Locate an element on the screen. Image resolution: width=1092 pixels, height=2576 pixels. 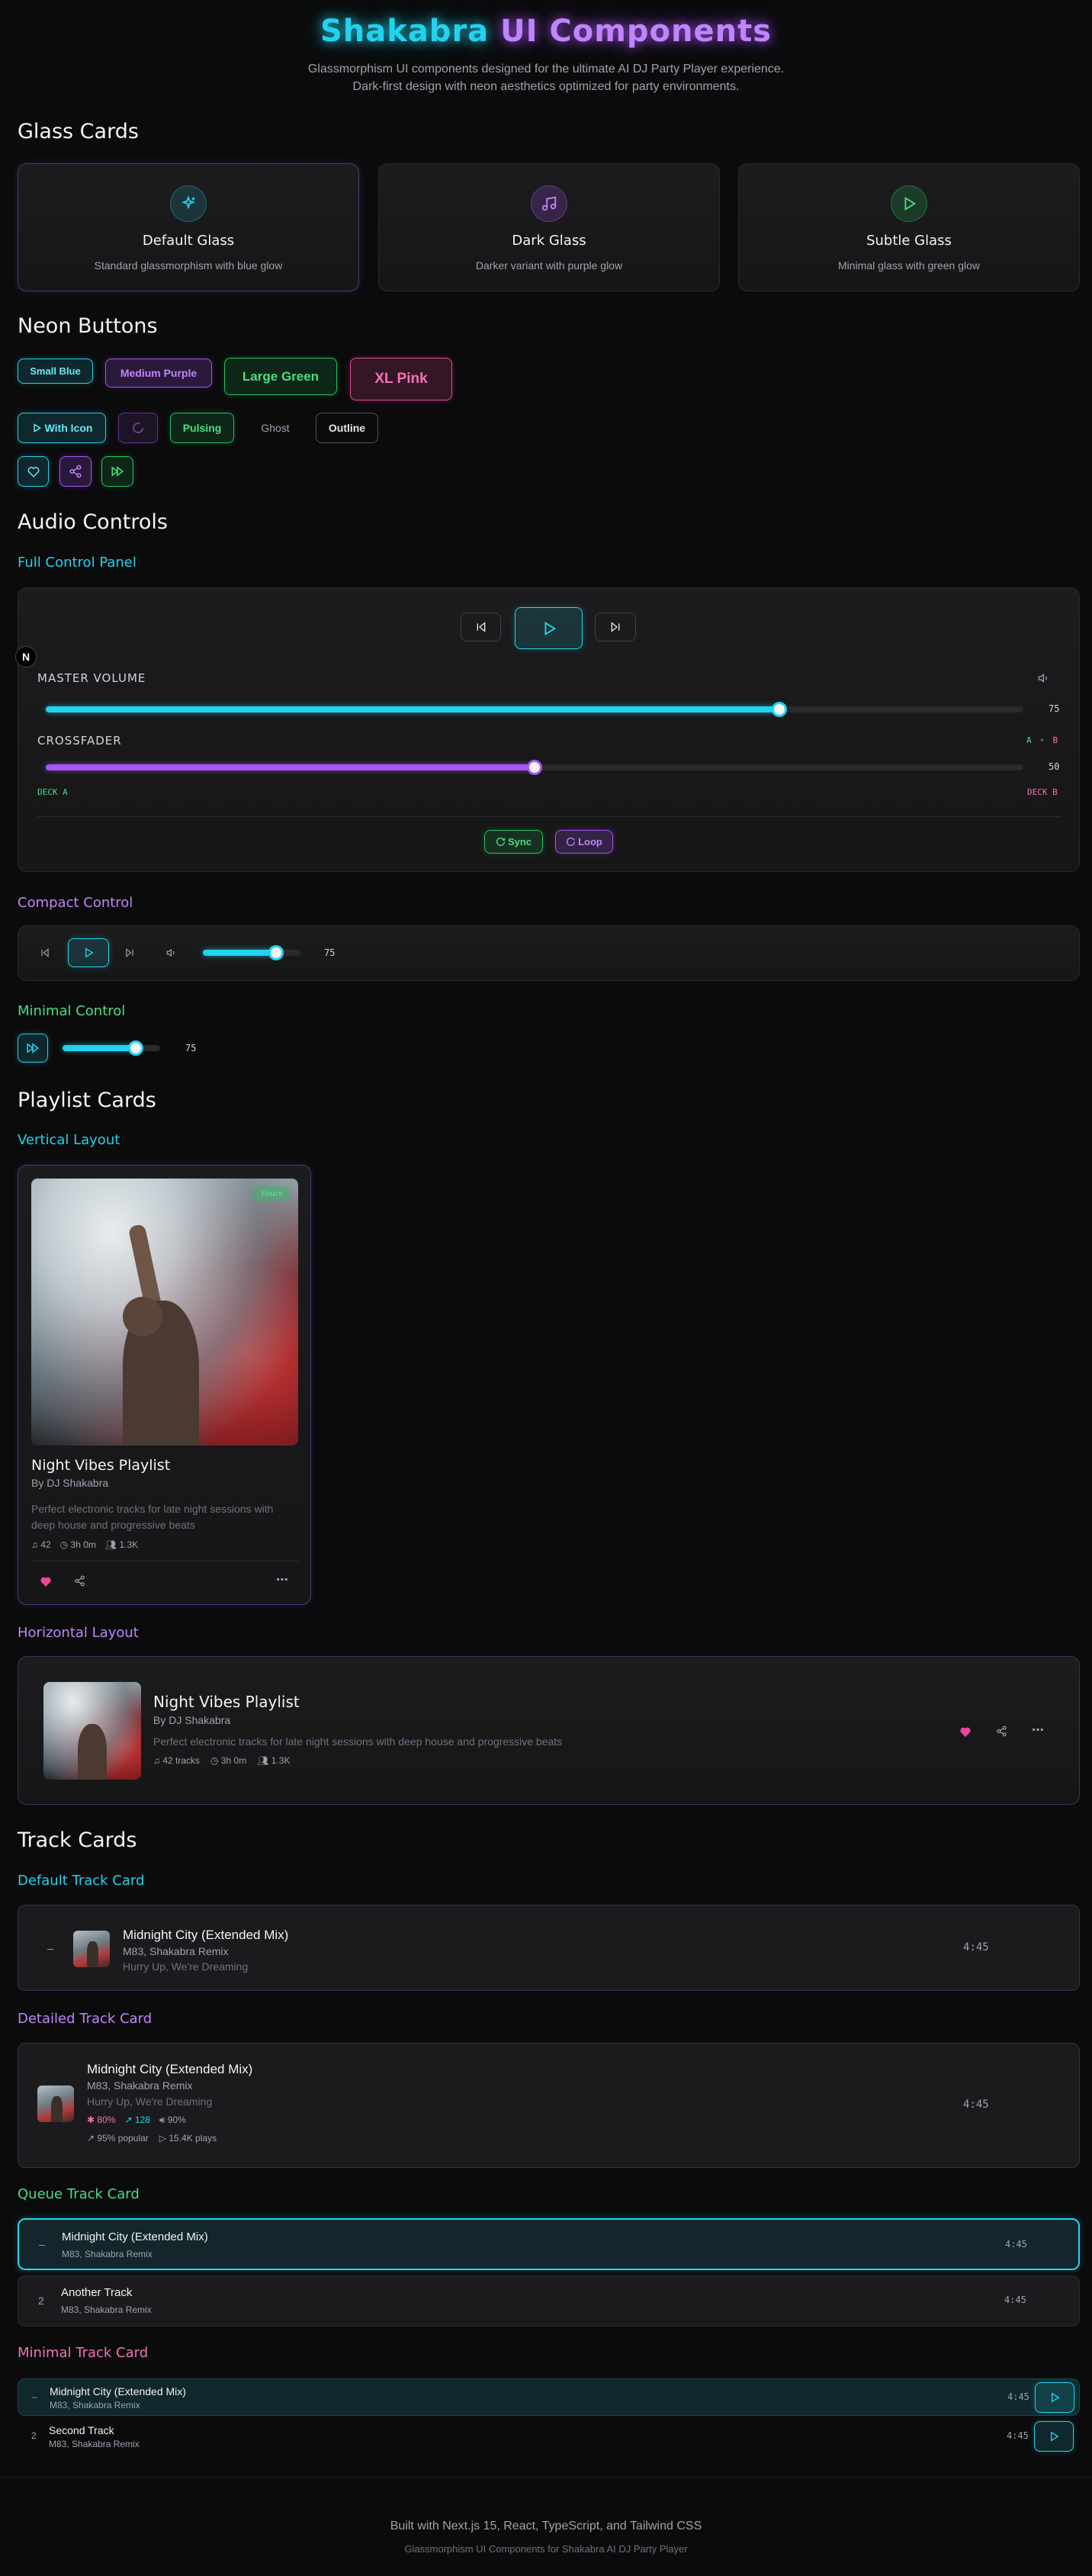
section-heading-tracks: Track Cards is located at coordinates (77, 1840).